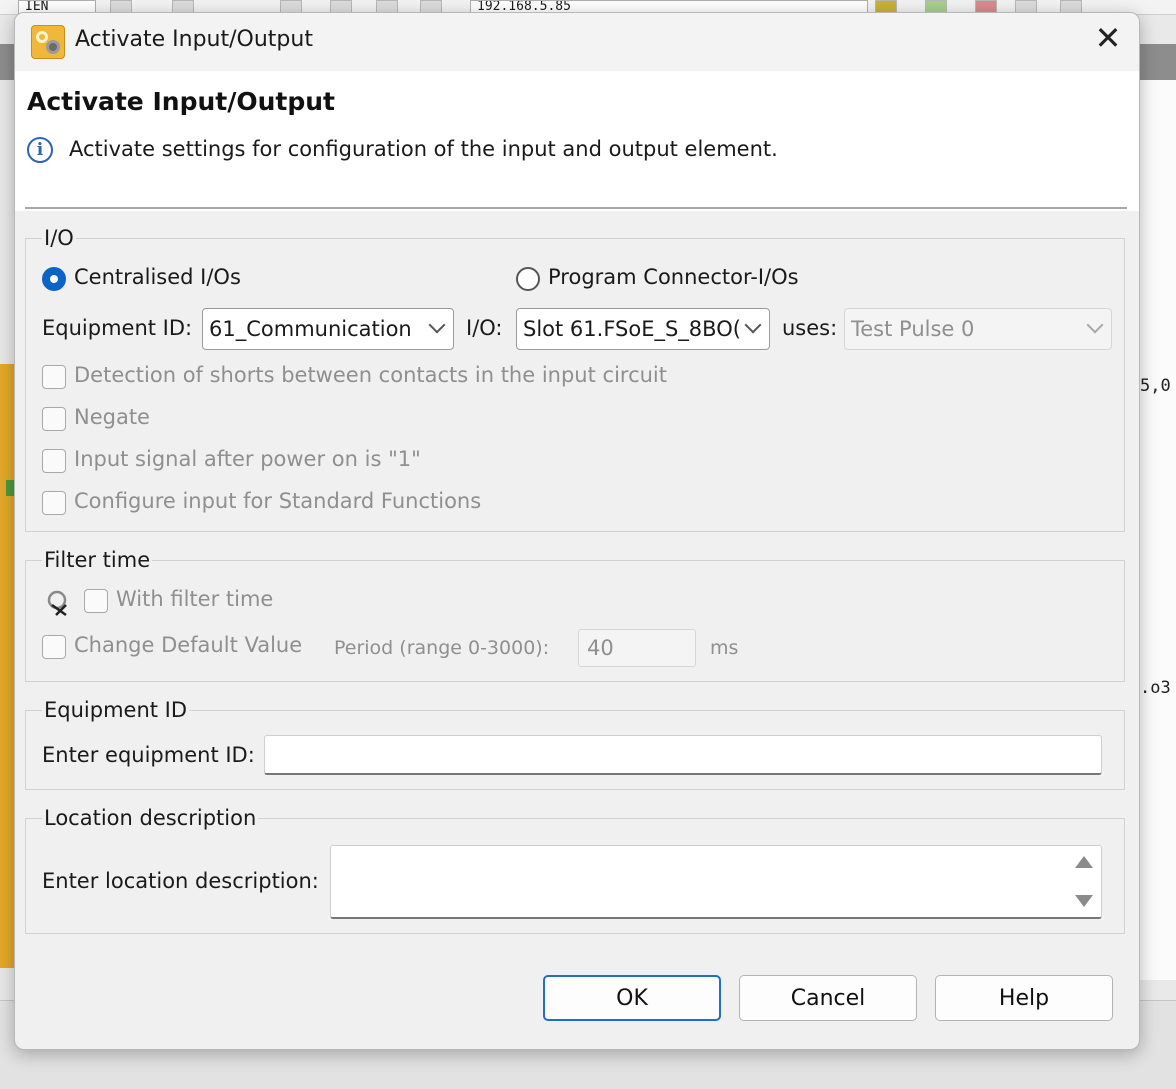 The height and width of the screenshot is (1089, 1176). I want to click on location-description-textarea, so click(716, 882).